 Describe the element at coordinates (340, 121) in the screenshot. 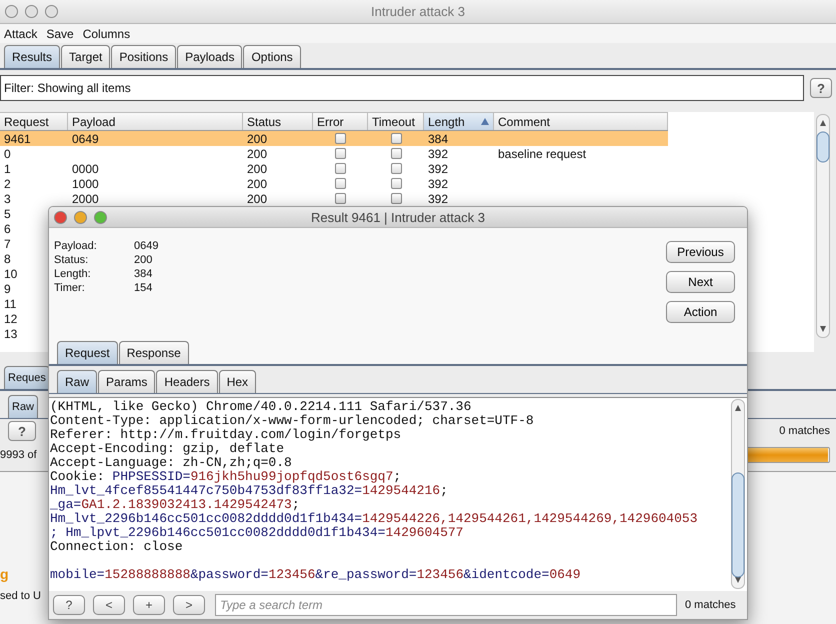

I see `column-header: Error` at that location.